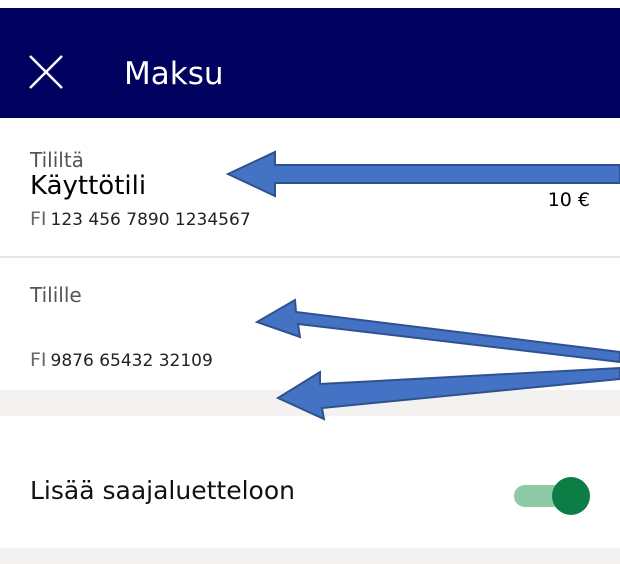 The image size is (620, 564). I want to click on from-account-number: 123 456 7890 1234567, so click(150, 220).